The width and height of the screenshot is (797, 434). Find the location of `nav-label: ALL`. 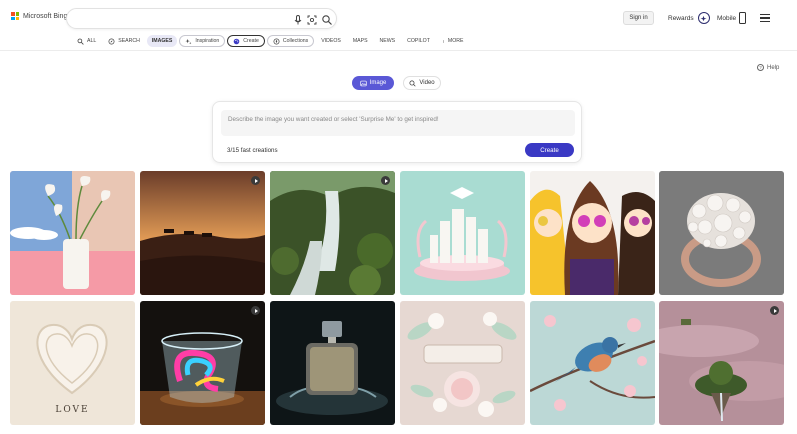

nav-label: ALL is located at coordinates (92, 41).